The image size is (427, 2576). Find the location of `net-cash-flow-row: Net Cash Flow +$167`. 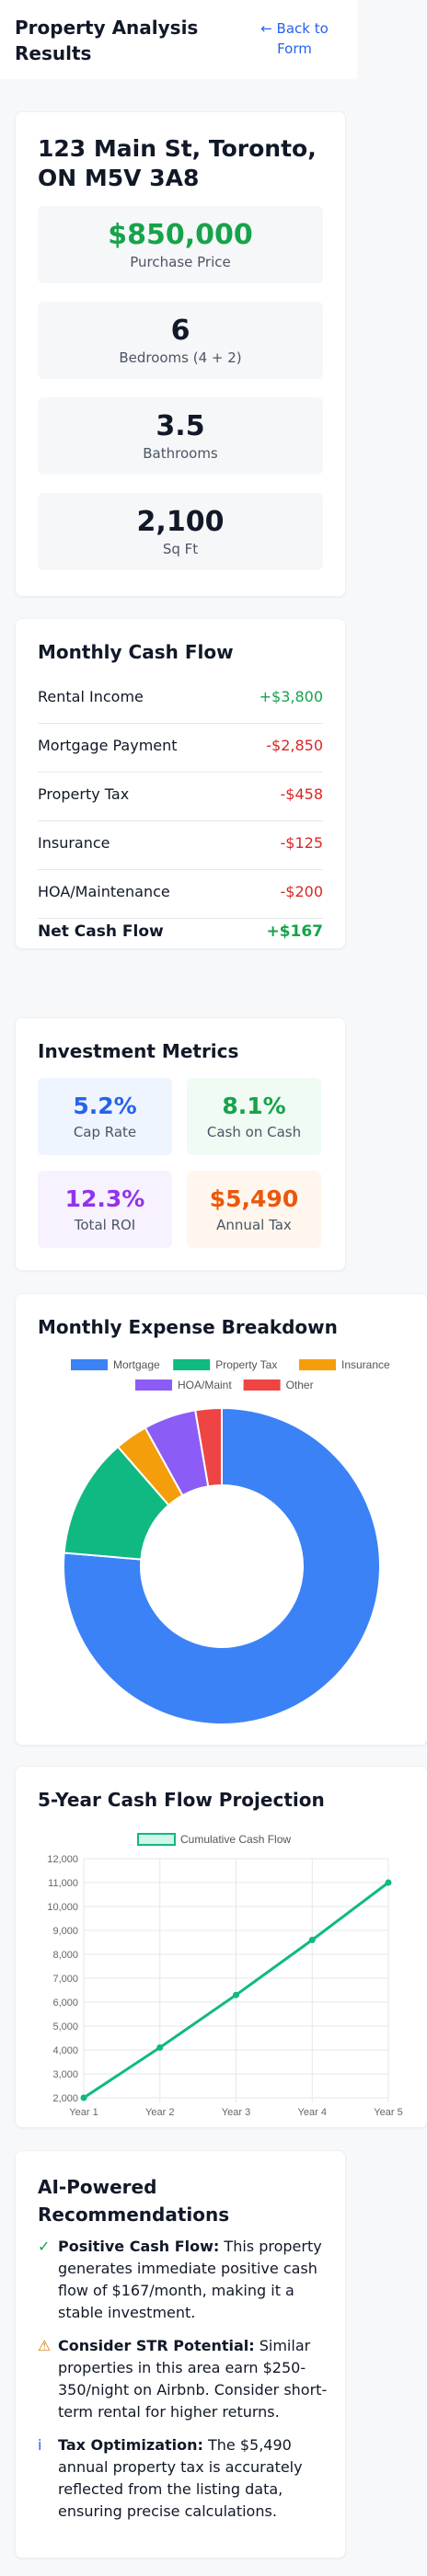

net-cash-flow-row: Net Cash Flow +$167 is located at coordinates (181, 946).